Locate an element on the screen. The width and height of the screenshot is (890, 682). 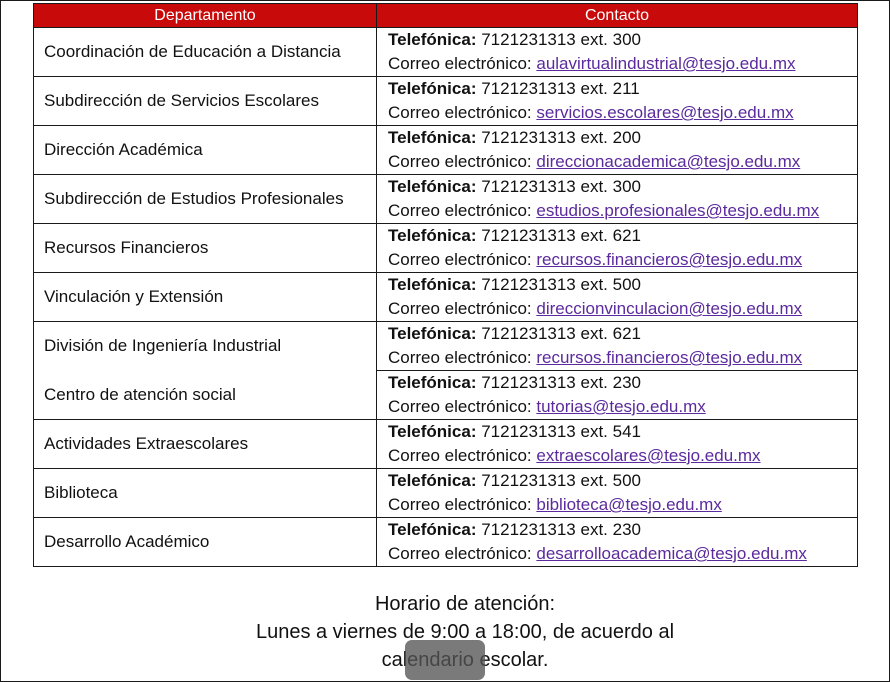
header-department: Departamento is located at coordinates (205, 15).